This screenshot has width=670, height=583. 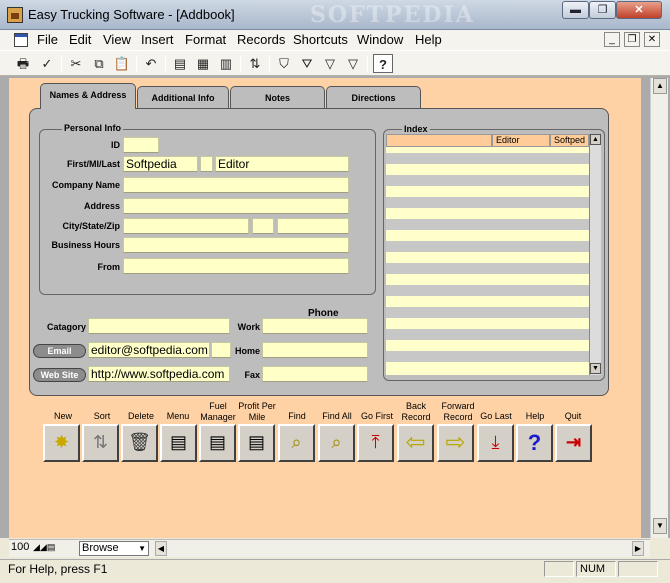 What do you see at coordinates (180, 63) in the screenshot?
I see `form-icon: ▤` at bounding box center [180, 63].